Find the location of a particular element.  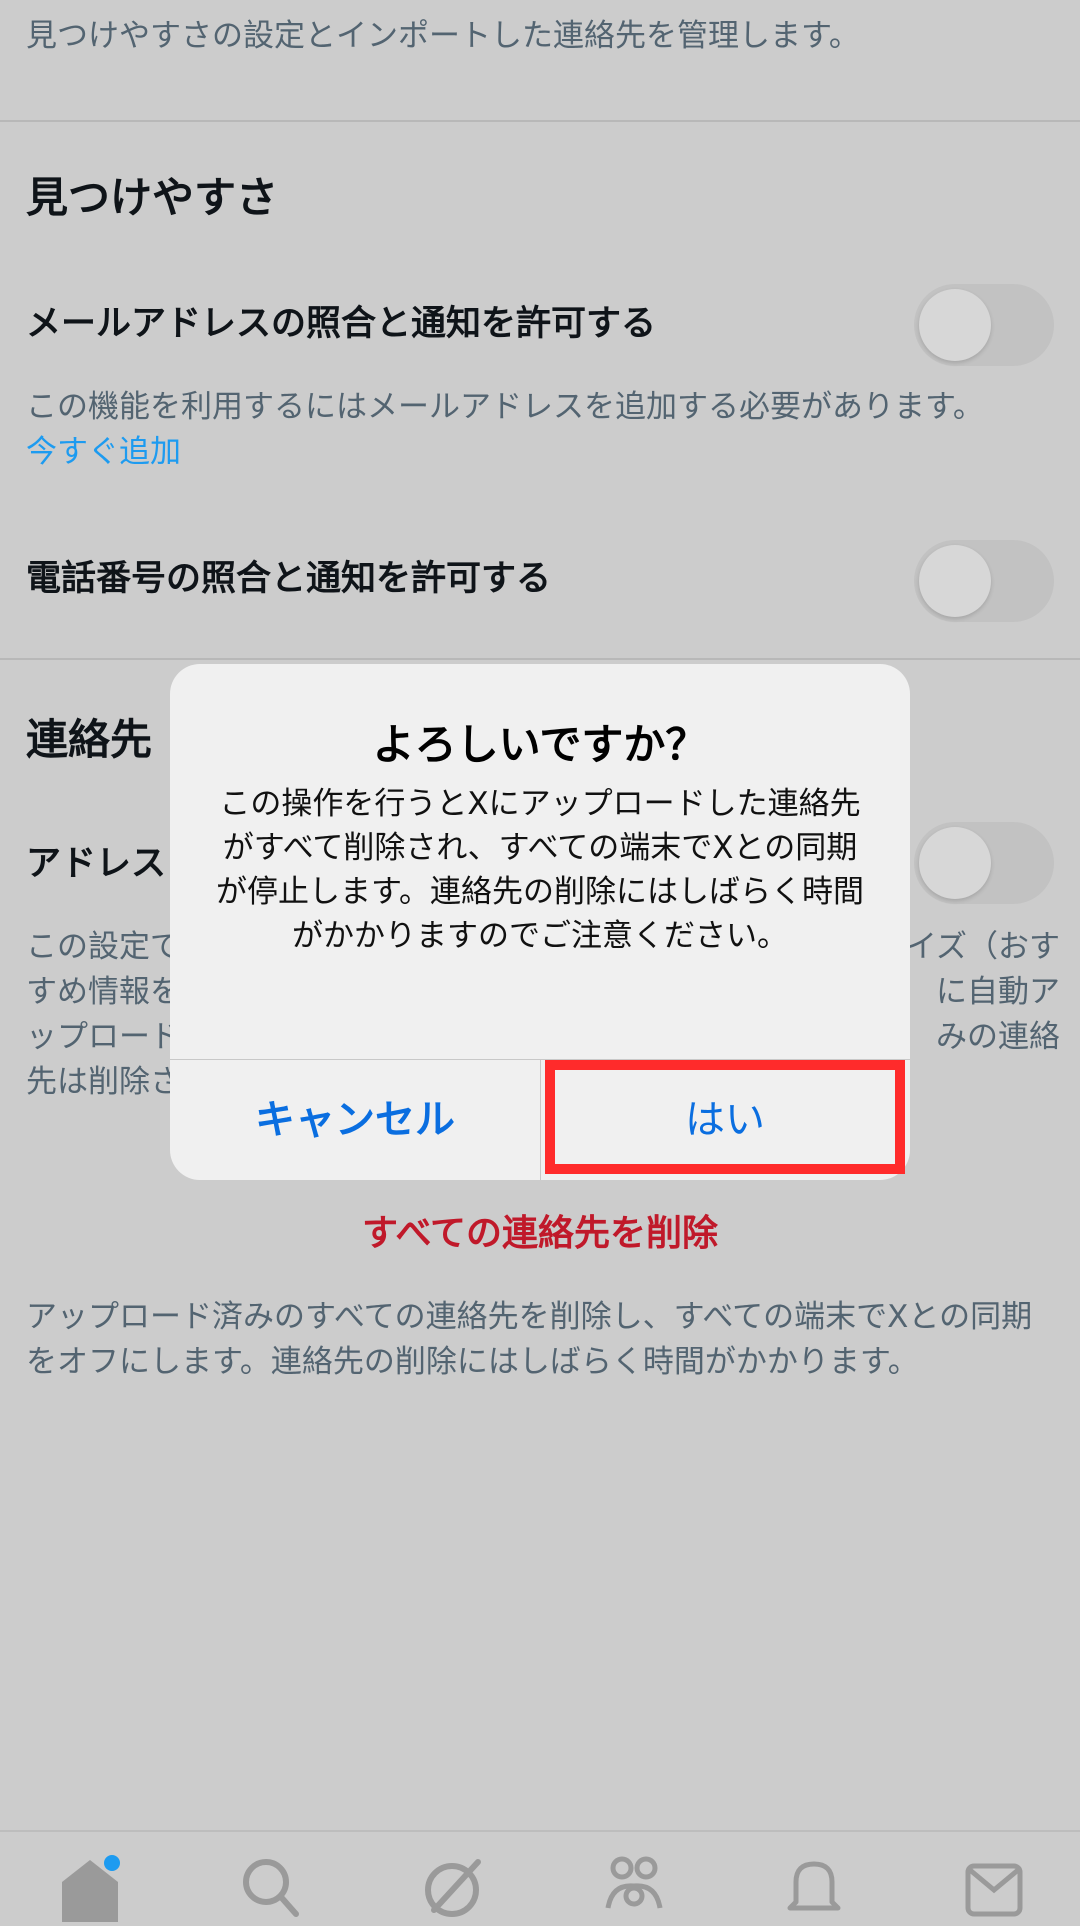

section-title-discoverability: 見つけやすさ is located at coordinates (152, 197).